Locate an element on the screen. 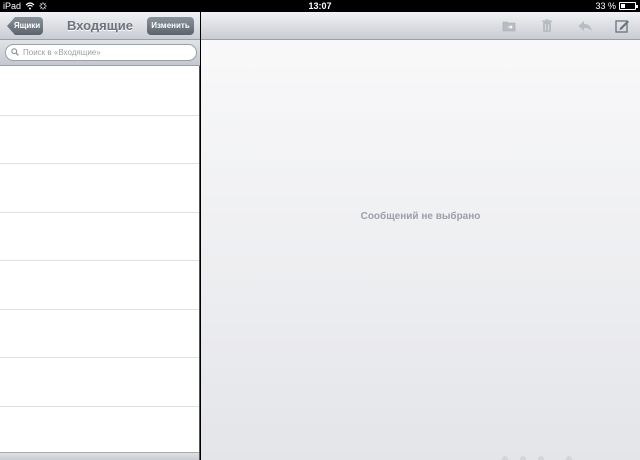  status-right: 33 % is located at coordinates (616, 6).